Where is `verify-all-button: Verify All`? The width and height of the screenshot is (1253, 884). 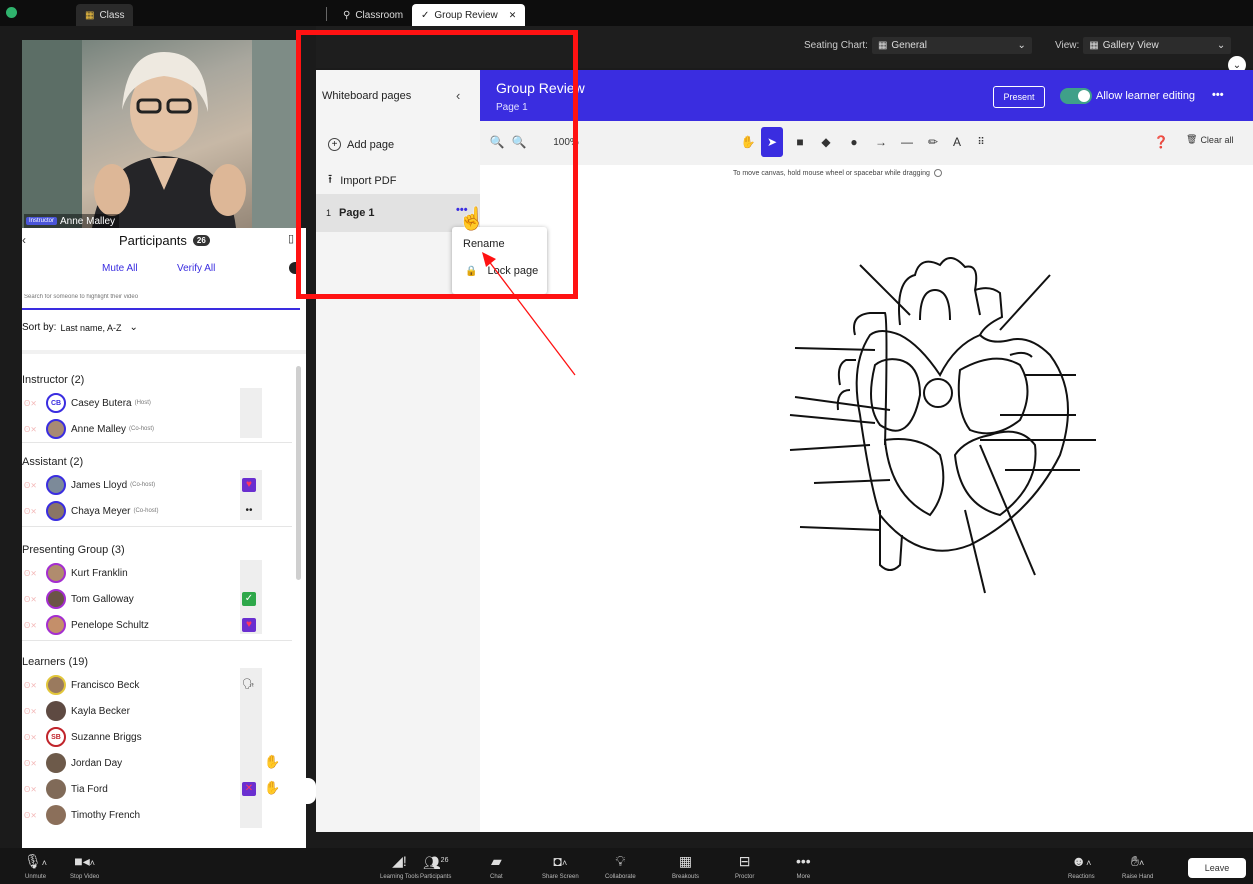
verify-all-button: Verify All is located at coordinates (196, 268).